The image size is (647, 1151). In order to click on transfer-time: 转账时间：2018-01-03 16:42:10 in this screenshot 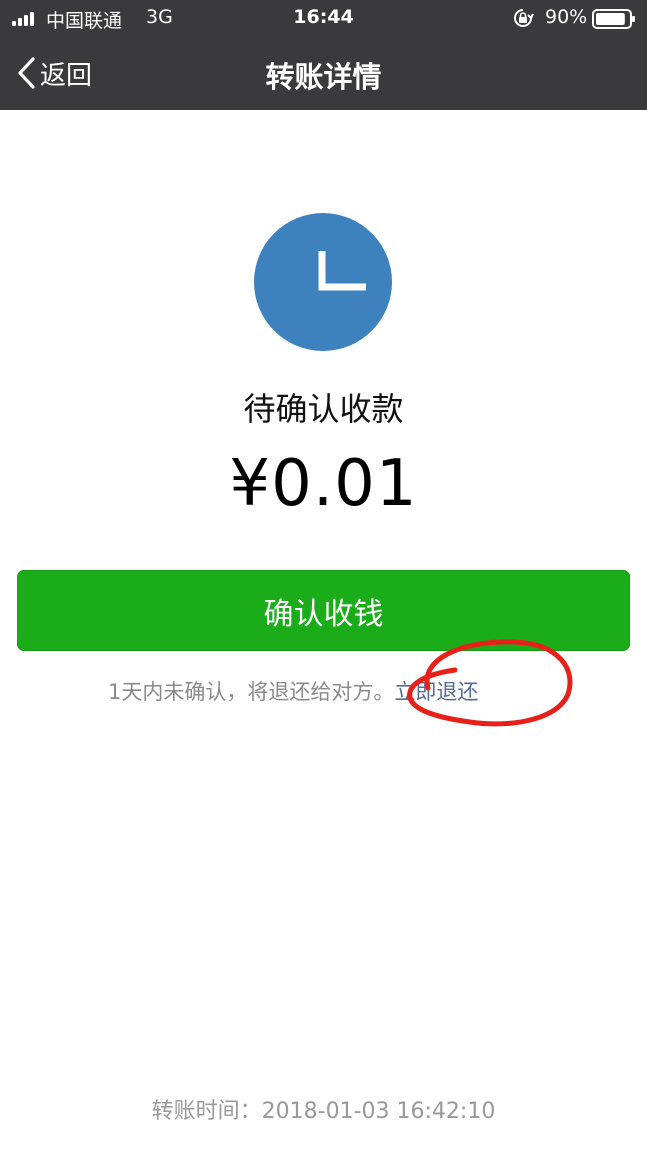, I will do `click(323, 1109)`.